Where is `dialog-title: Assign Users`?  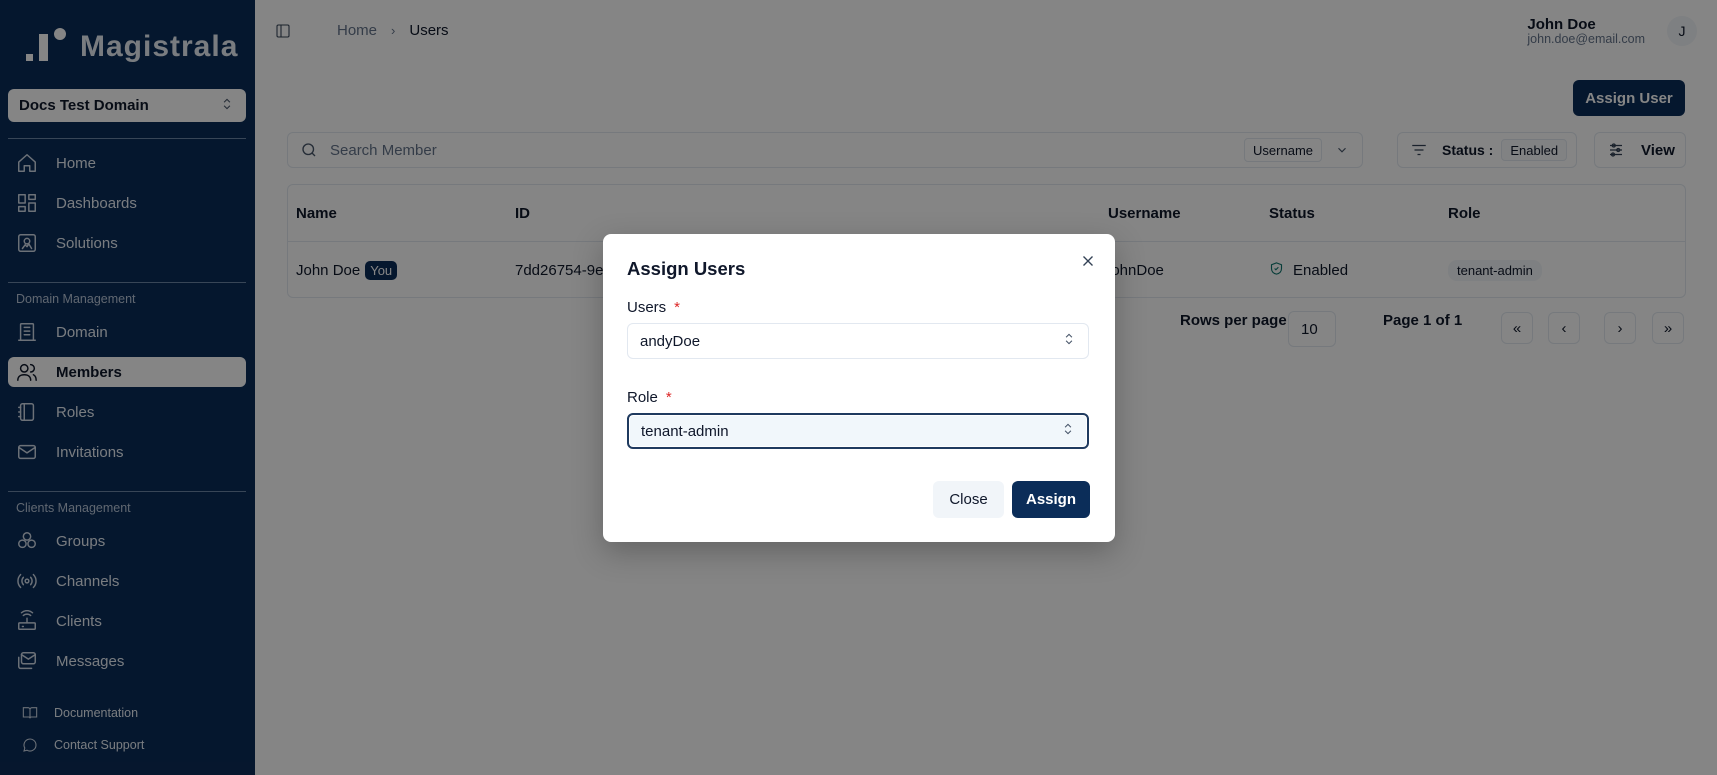 dialog-title: Assign Users is located at coordinates (686, 268).